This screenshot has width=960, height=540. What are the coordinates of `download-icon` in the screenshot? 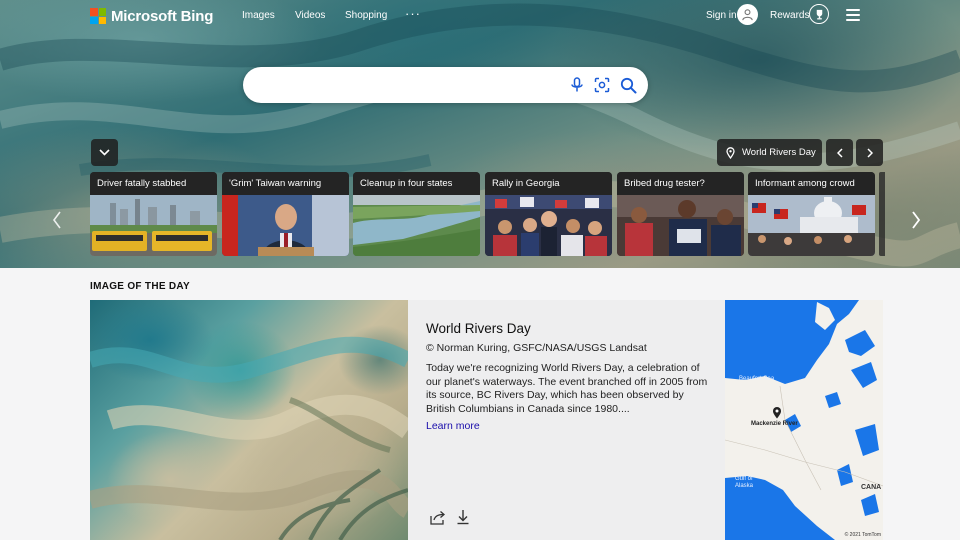 It's located at (463, 517).